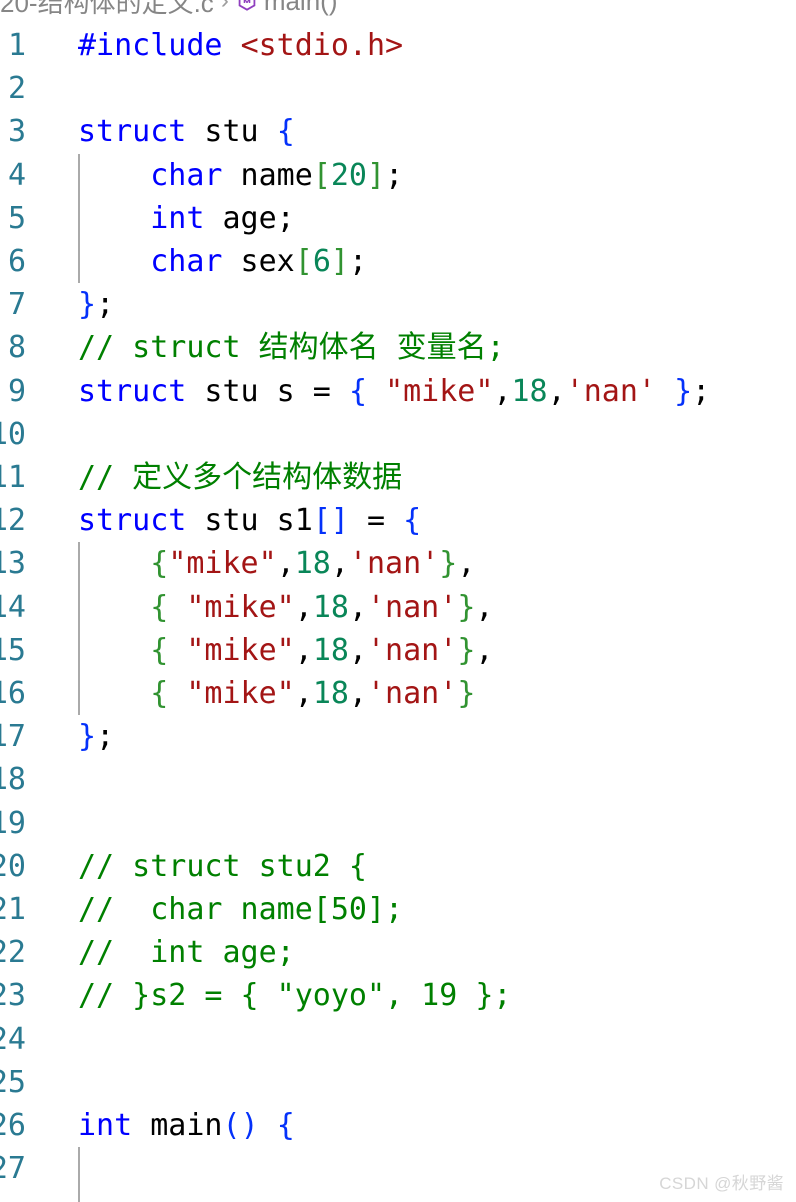 This screenshot has height=1202, width=796. Describe the element at coordinates (107, 10) in the screenshot. I see `breadcrumb-file-name: 20-结构体的定义.c` at that location.